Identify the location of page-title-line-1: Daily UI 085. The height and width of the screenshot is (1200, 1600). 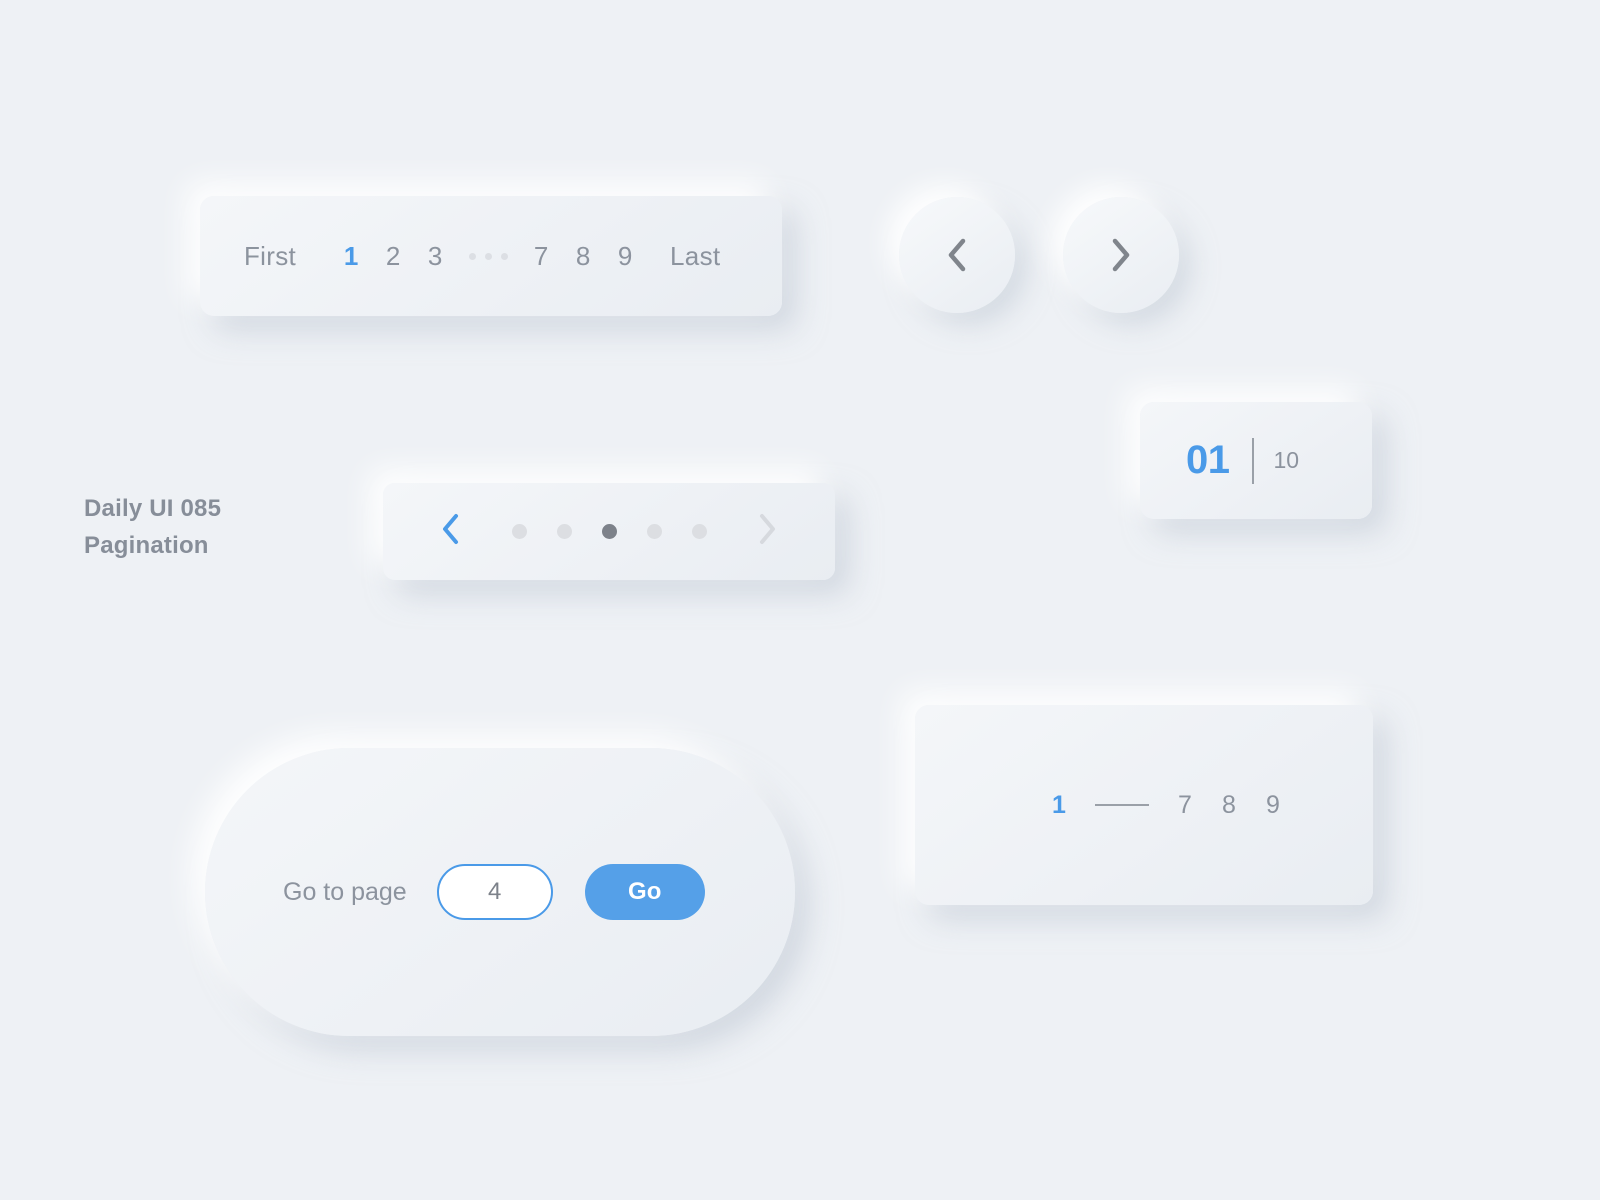
(153, 508).